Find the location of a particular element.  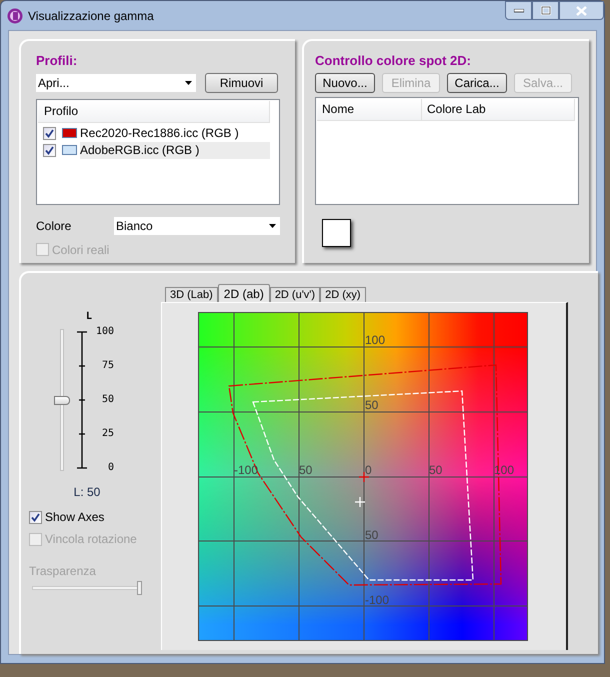

column-header: Nome is located at coordinates (369, 109).